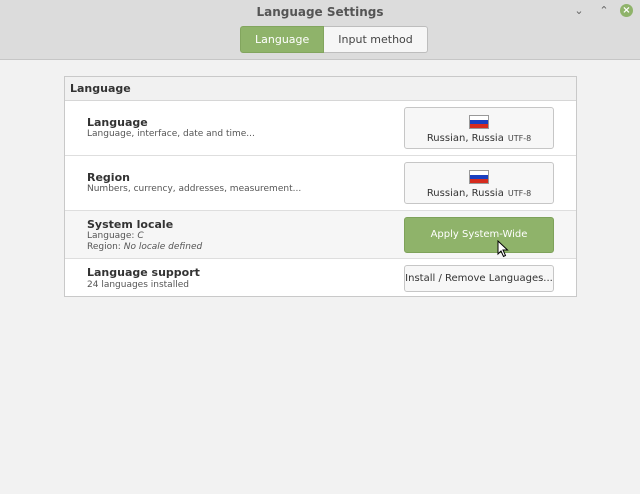 This screenshot has height=494, width=640. Describe the element at coordinates (108, 177) in the screenshot. I see `region-title: Region` at that location.